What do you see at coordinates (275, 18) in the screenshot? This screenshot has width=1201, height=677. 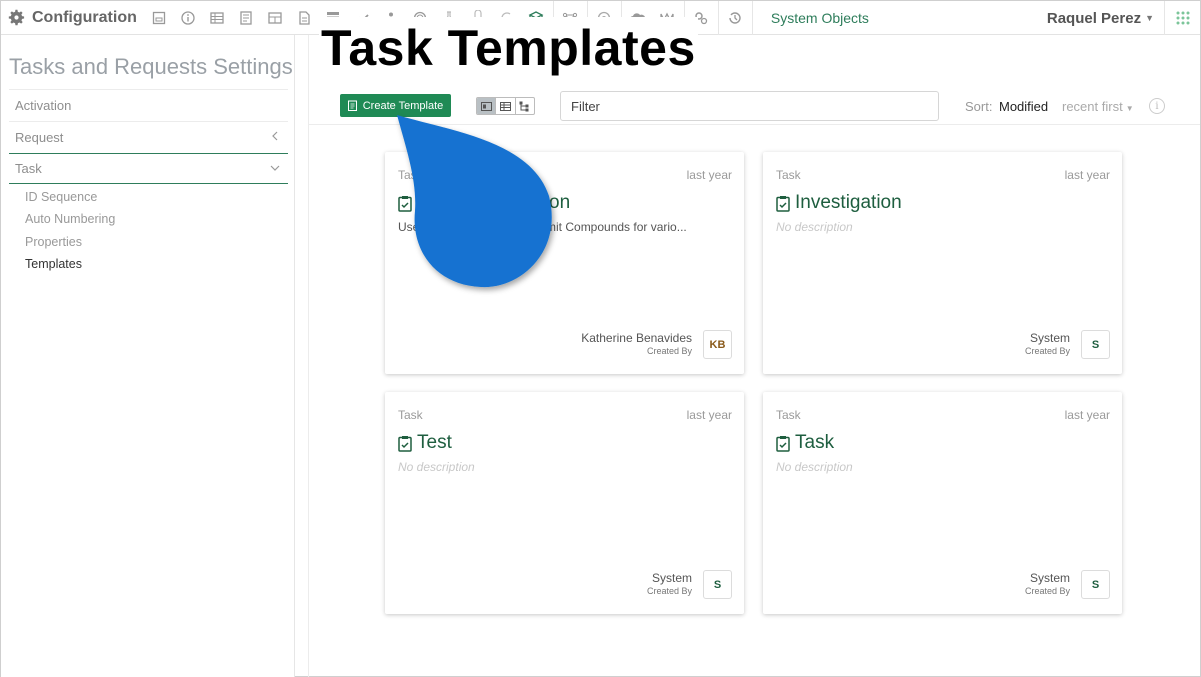 I see `grid-icon` at bounding box center [275, 18].